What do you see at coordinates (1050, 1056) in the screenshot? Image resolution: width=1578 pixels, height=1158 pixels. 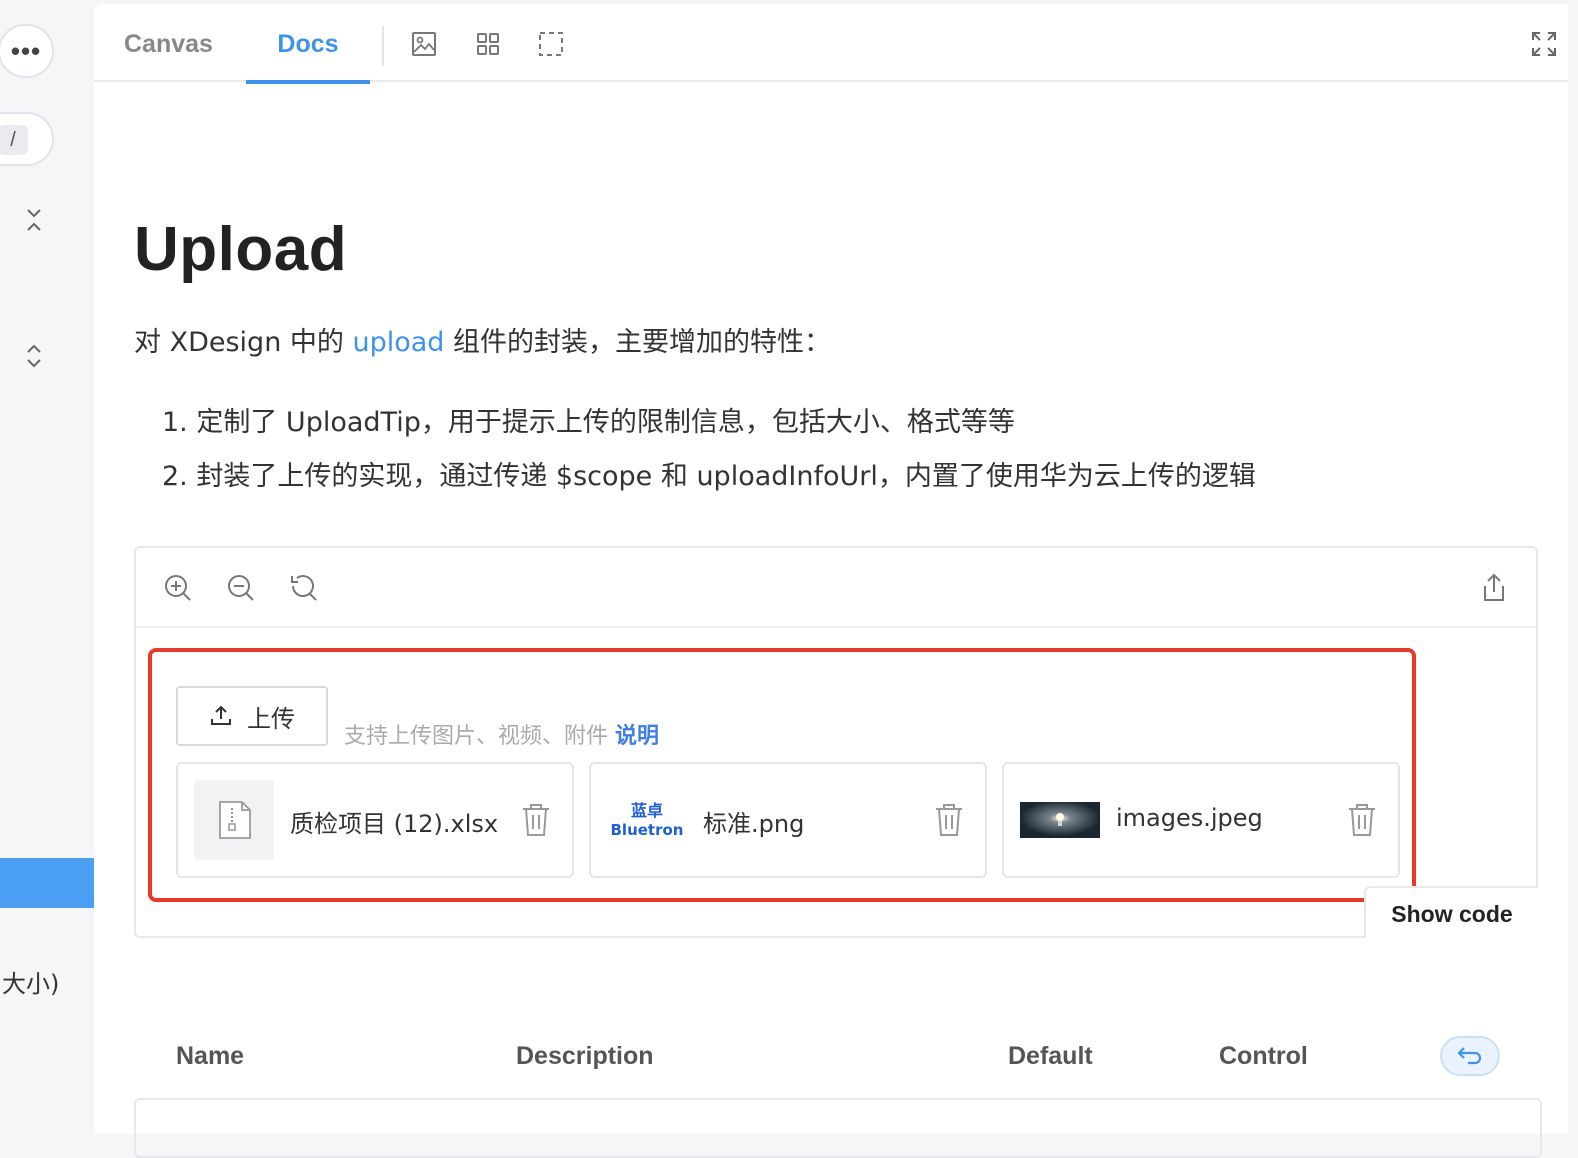 I see `column-header-default: Default` at bounding box center [1050, 1056].